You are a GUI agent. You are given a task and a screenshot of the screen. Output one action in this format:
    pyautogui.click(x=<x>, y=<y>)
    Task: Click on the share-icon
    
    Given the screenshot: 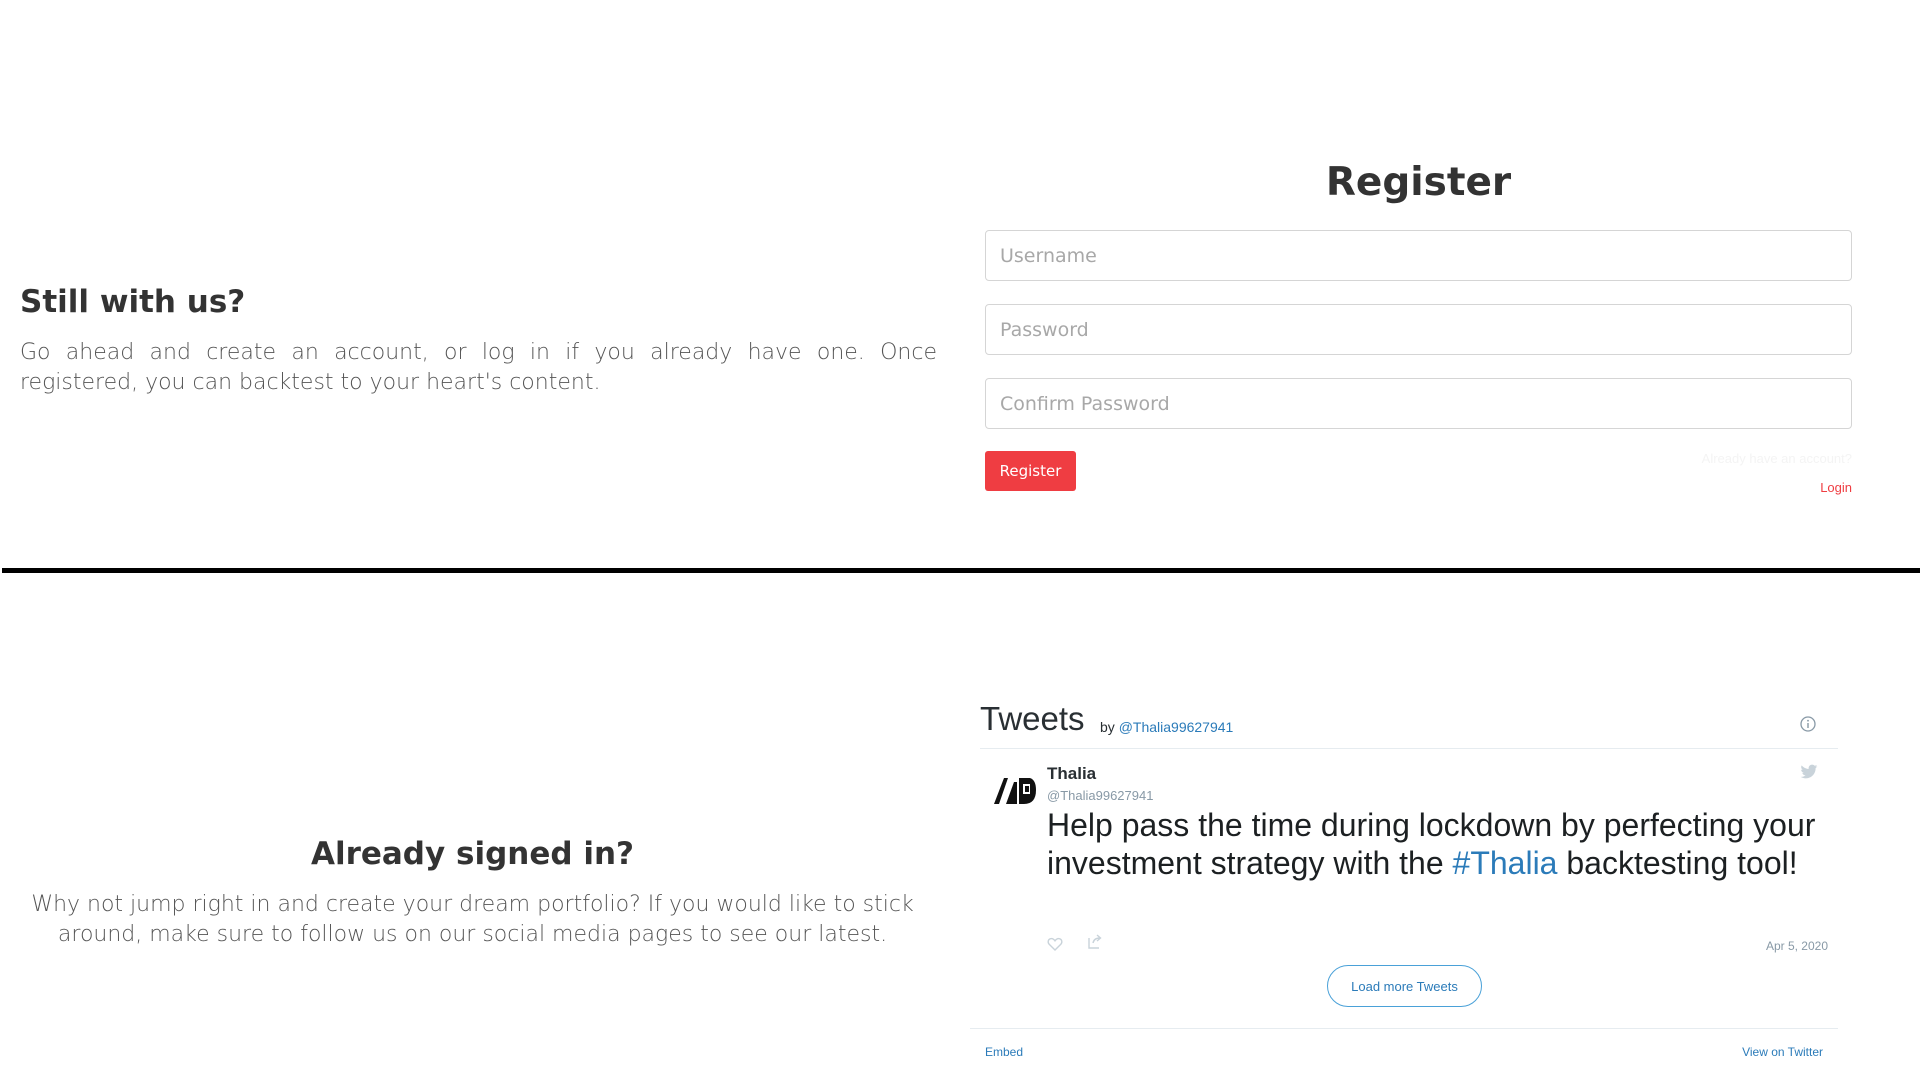 What is the action you would take?
    pyautogui.click(x=1095, y=942)
    